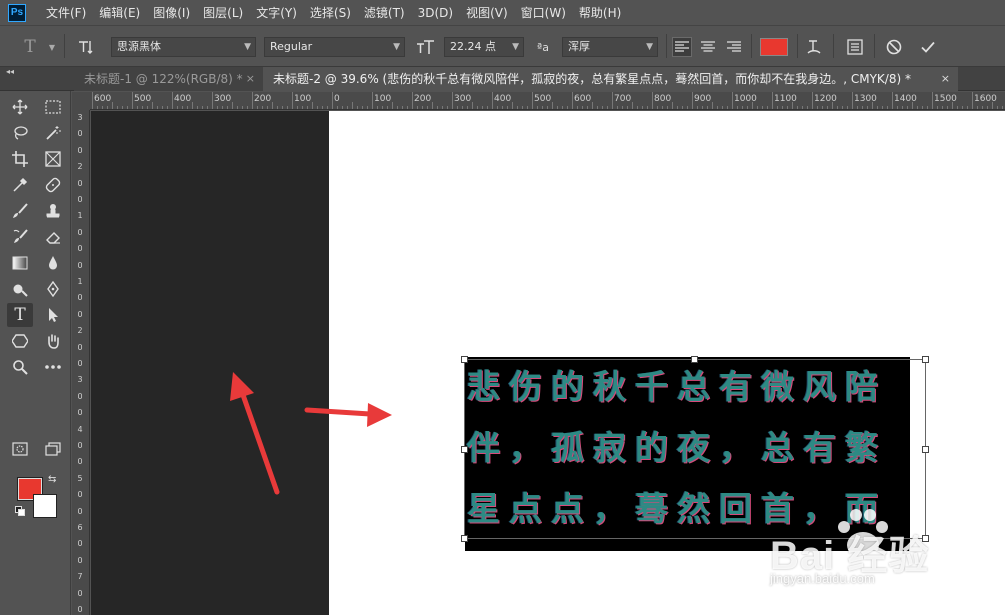  I want to click on default-colors-icon, so click(20, 511).